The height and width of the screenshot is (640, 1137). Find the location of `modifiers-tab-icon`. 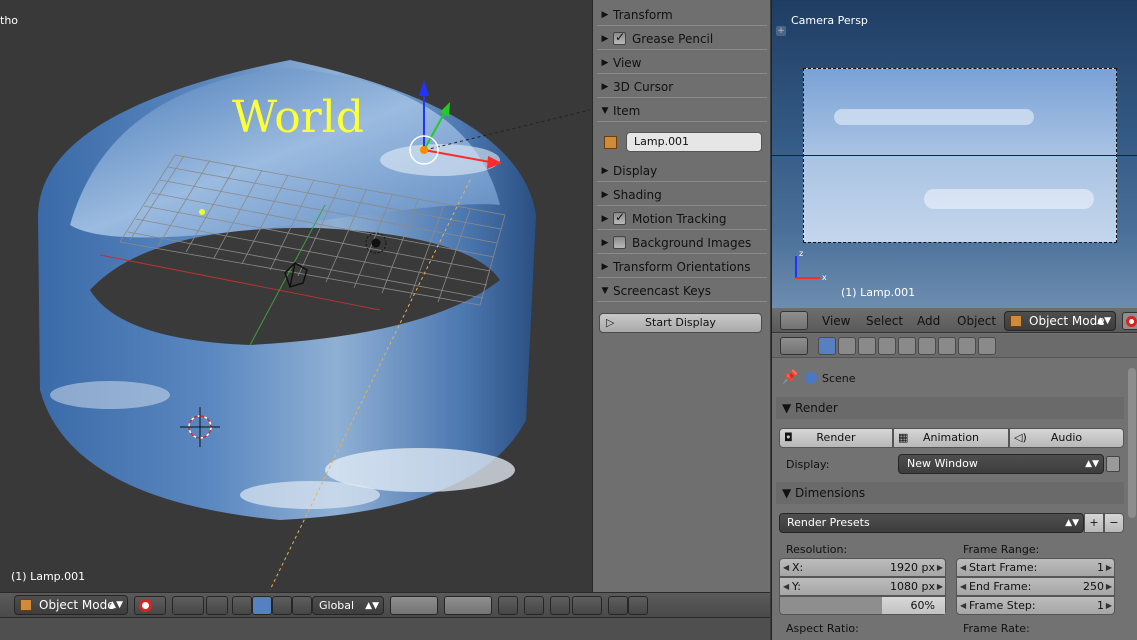

modifiers-tab-icon is located at coordinates (947, 346).